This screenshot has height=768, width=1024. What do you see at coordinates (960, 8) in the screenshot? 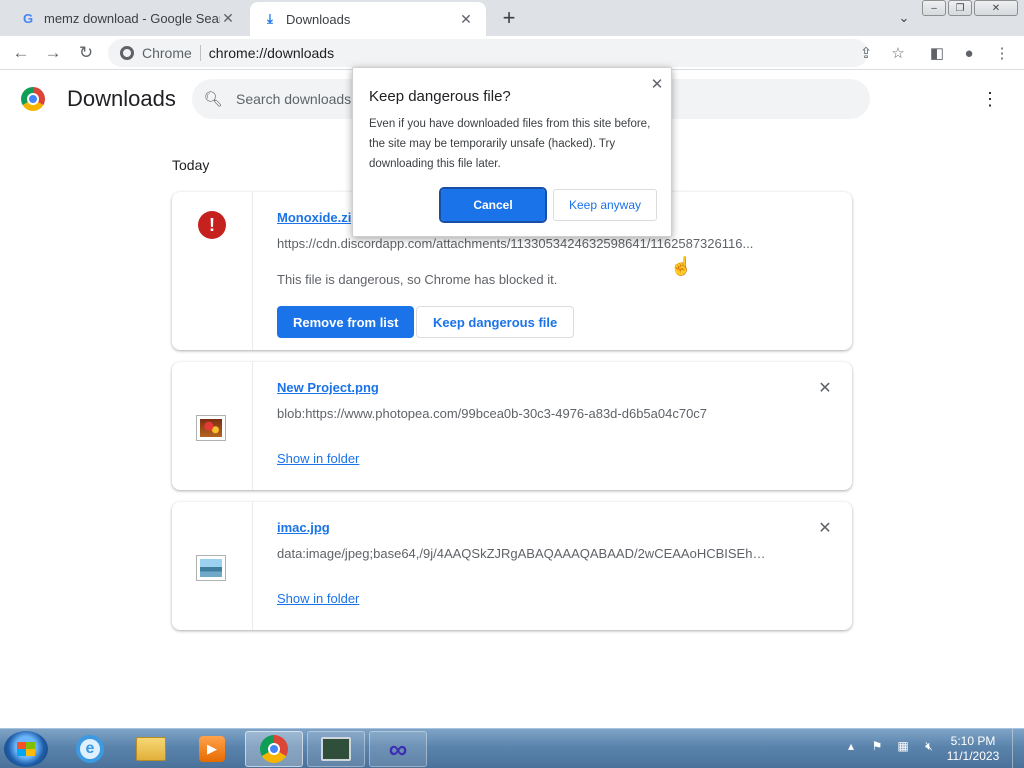
I see `restore-button: ❐` at bounding box center [960, 8].